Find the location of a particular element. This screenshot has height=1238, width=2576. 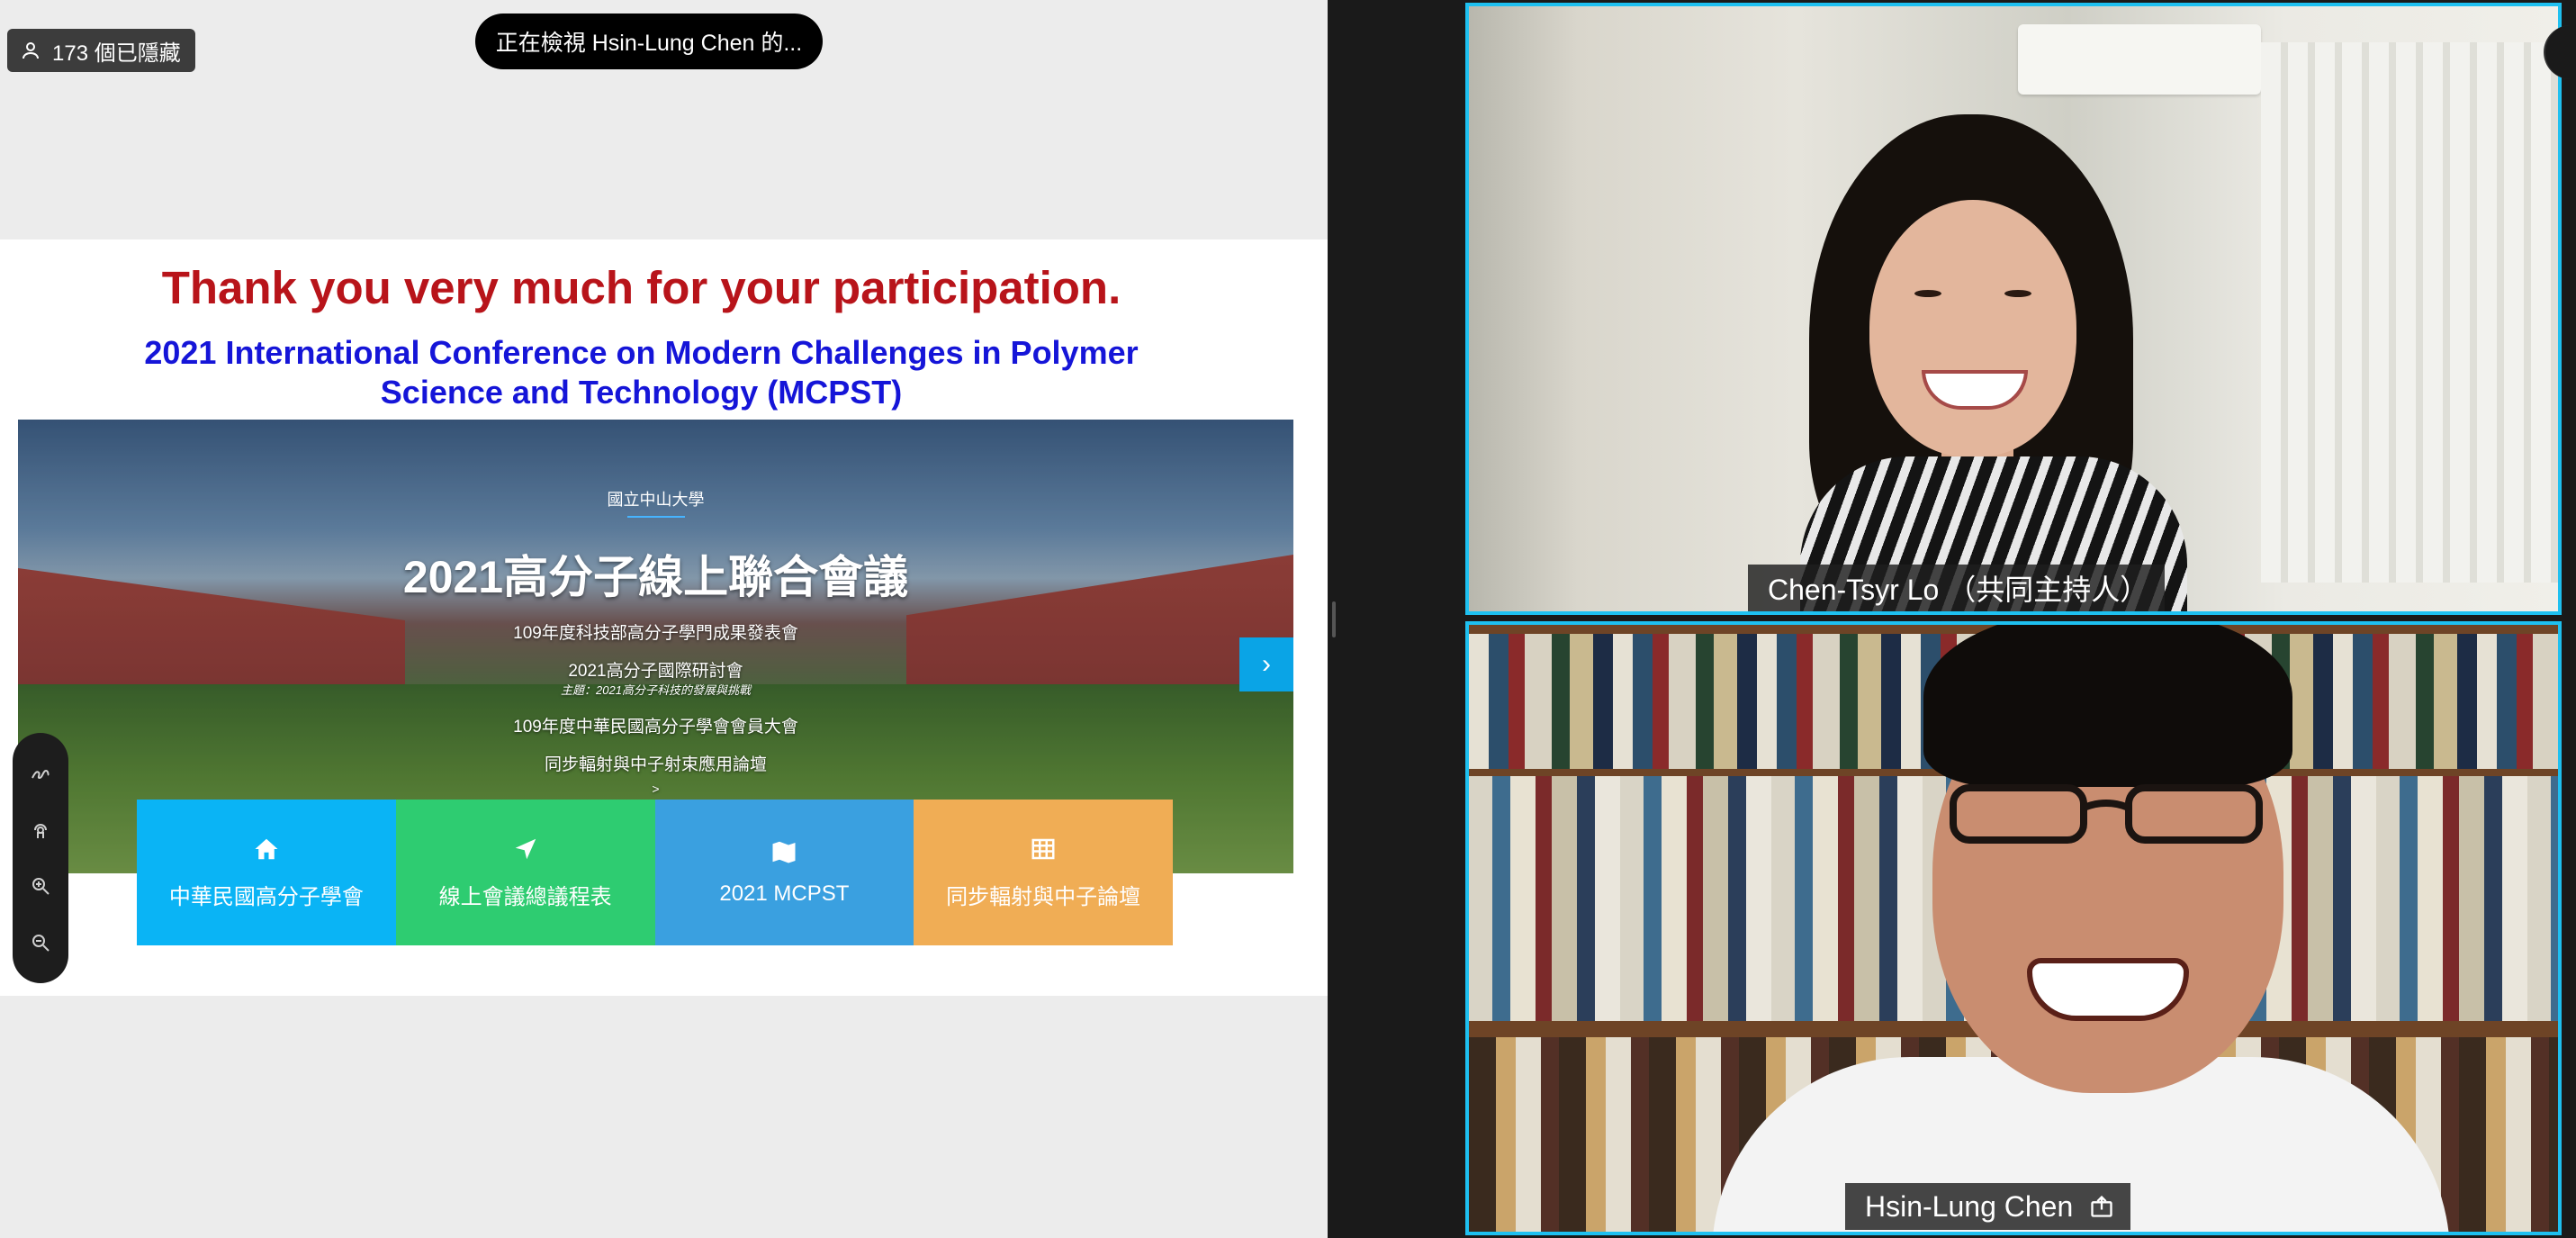

agenda-button: 線上會議總議程表 is located at coordinates (525, 872).